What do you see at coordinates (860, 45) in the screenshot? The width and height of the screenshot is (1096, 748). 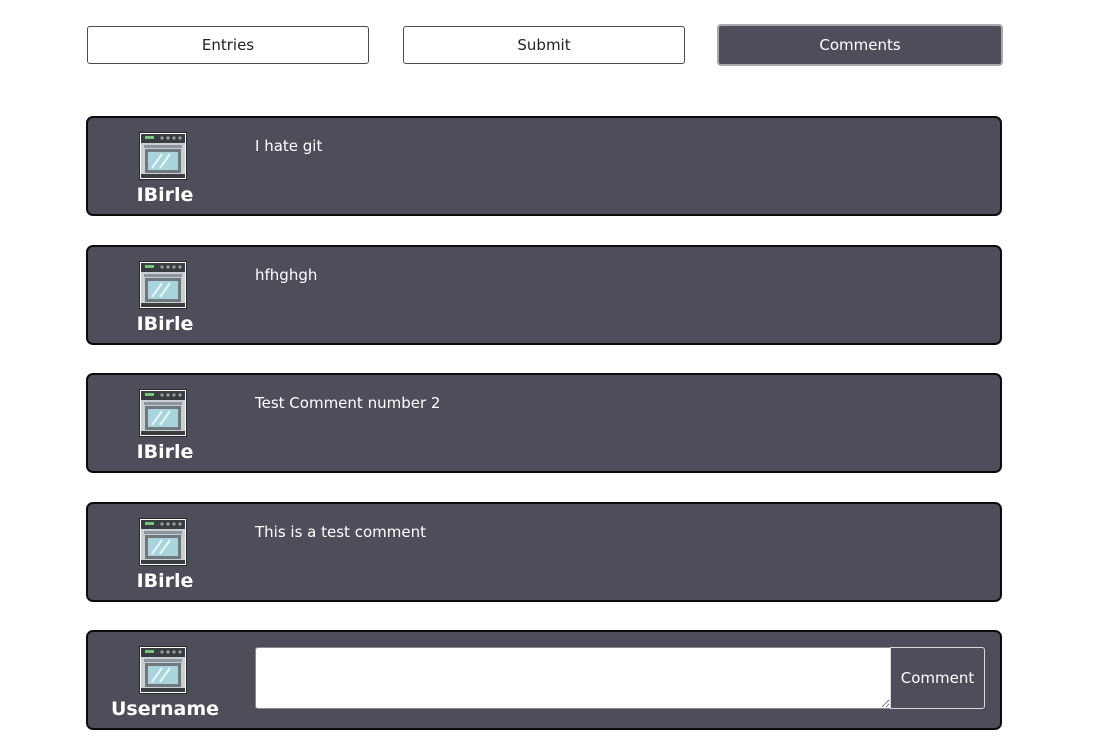 I see `comments-button: Comments` at bounding box center [860, 45].